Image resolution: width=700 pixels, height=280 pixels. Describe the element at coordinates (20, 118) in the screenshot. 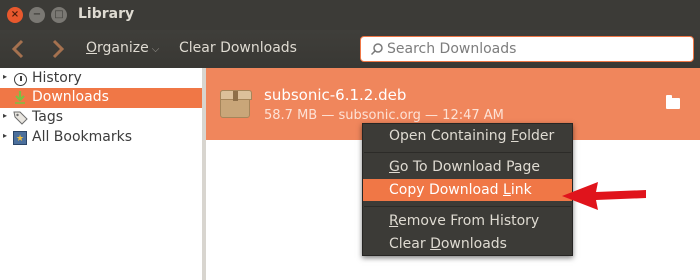

I see `tag-icon` at that location.